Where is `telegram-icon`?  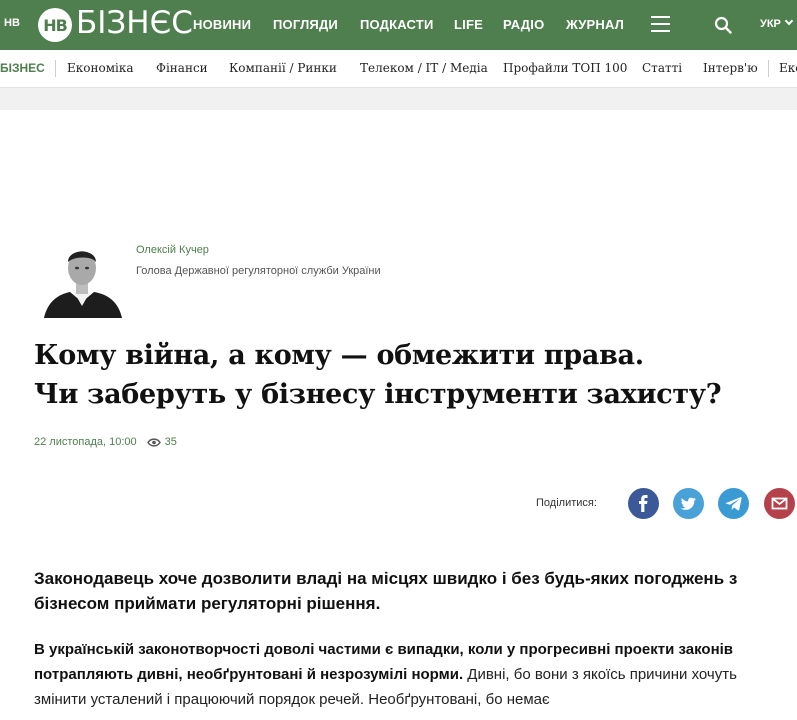
telegram-icon is located at coordinates (733, 504).